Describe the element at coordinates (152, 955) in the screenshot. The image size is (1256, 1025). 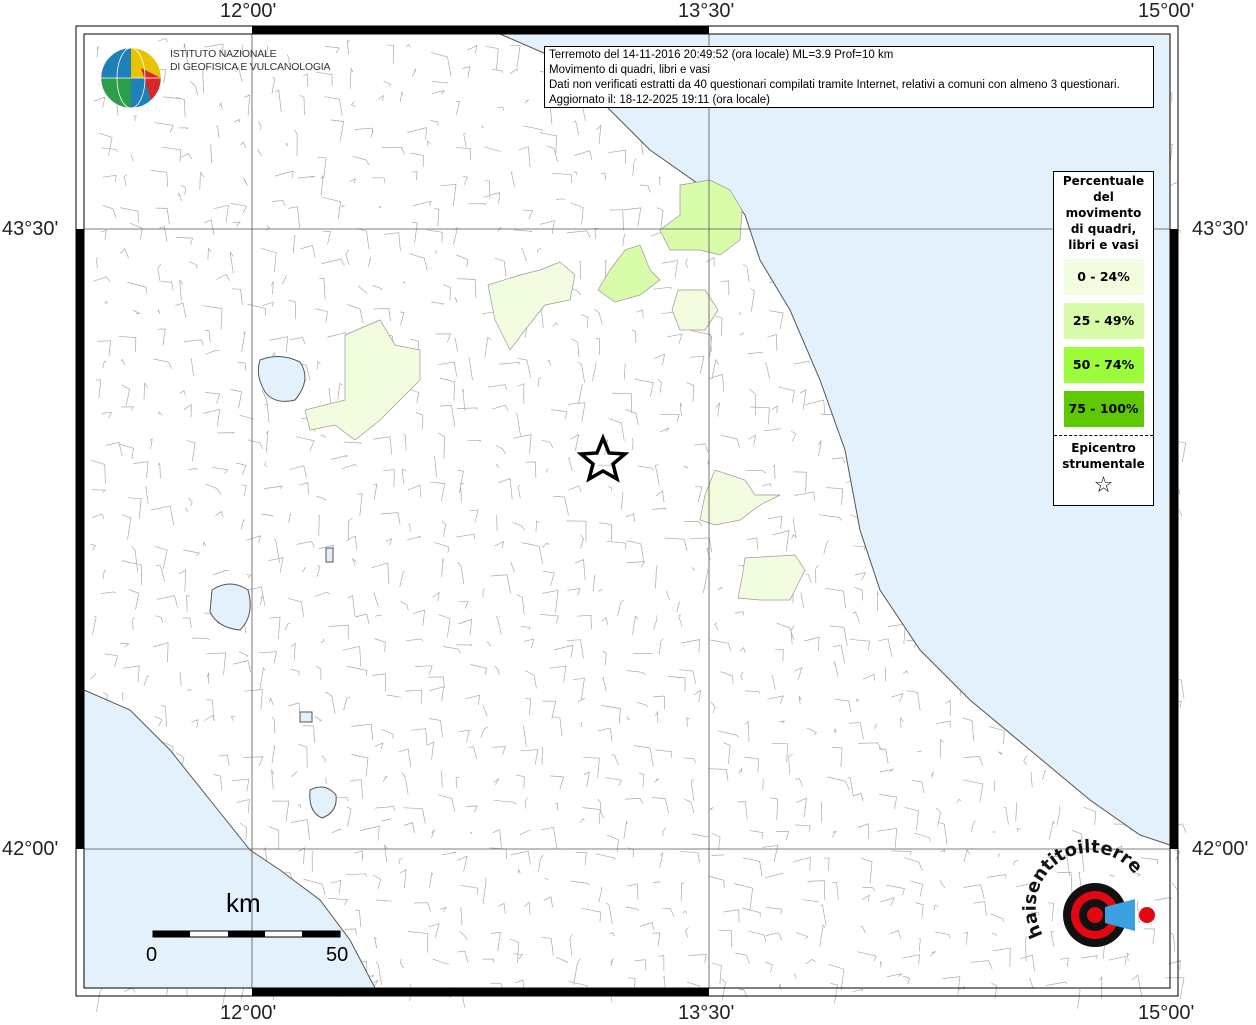
I see `scale-start: 0` at that location.